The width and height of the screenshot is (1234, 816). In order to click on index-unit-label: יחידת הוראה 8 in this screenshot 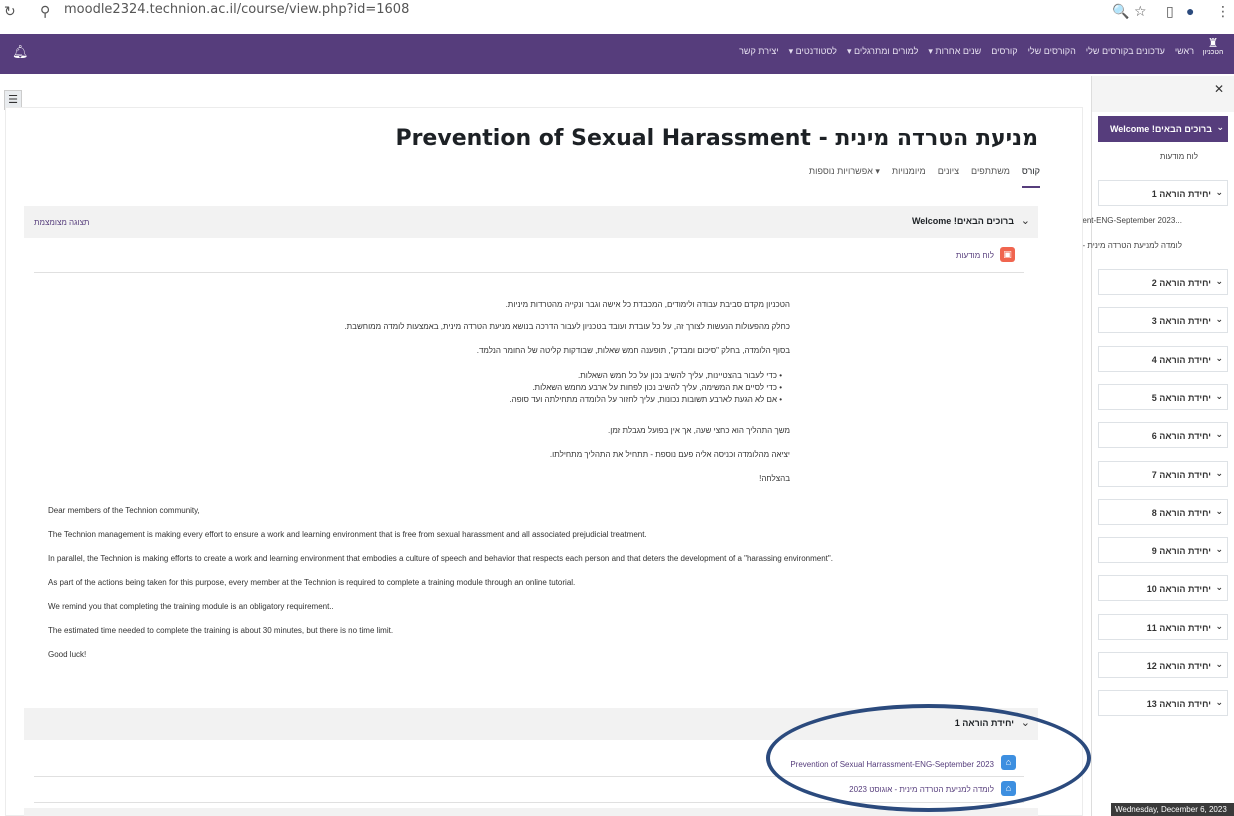, I will do `click(1181, 512)`.